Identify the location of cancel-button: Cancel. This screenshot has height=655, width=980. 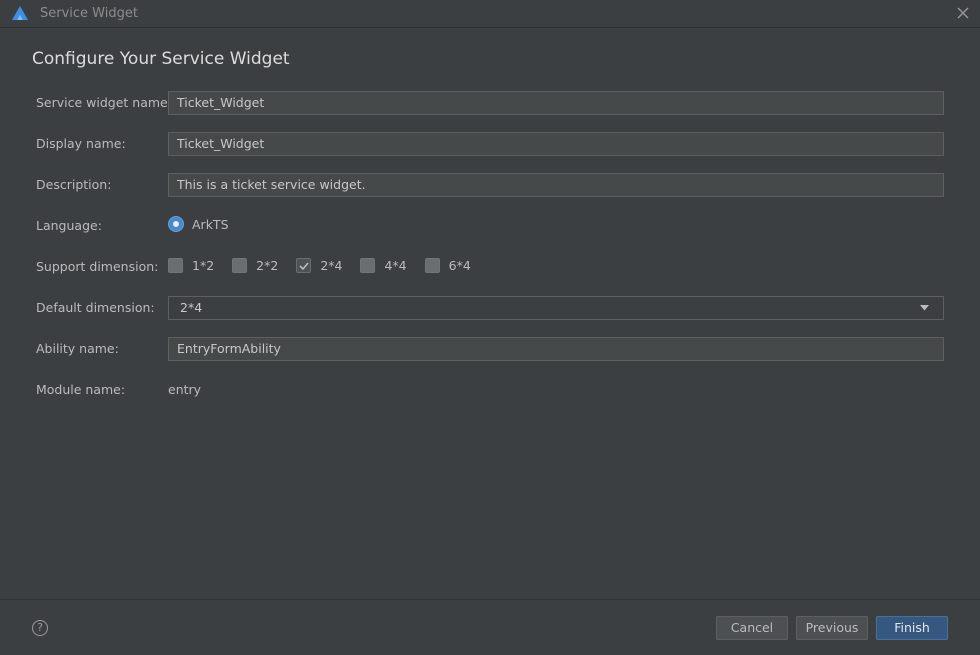
(752, 628).